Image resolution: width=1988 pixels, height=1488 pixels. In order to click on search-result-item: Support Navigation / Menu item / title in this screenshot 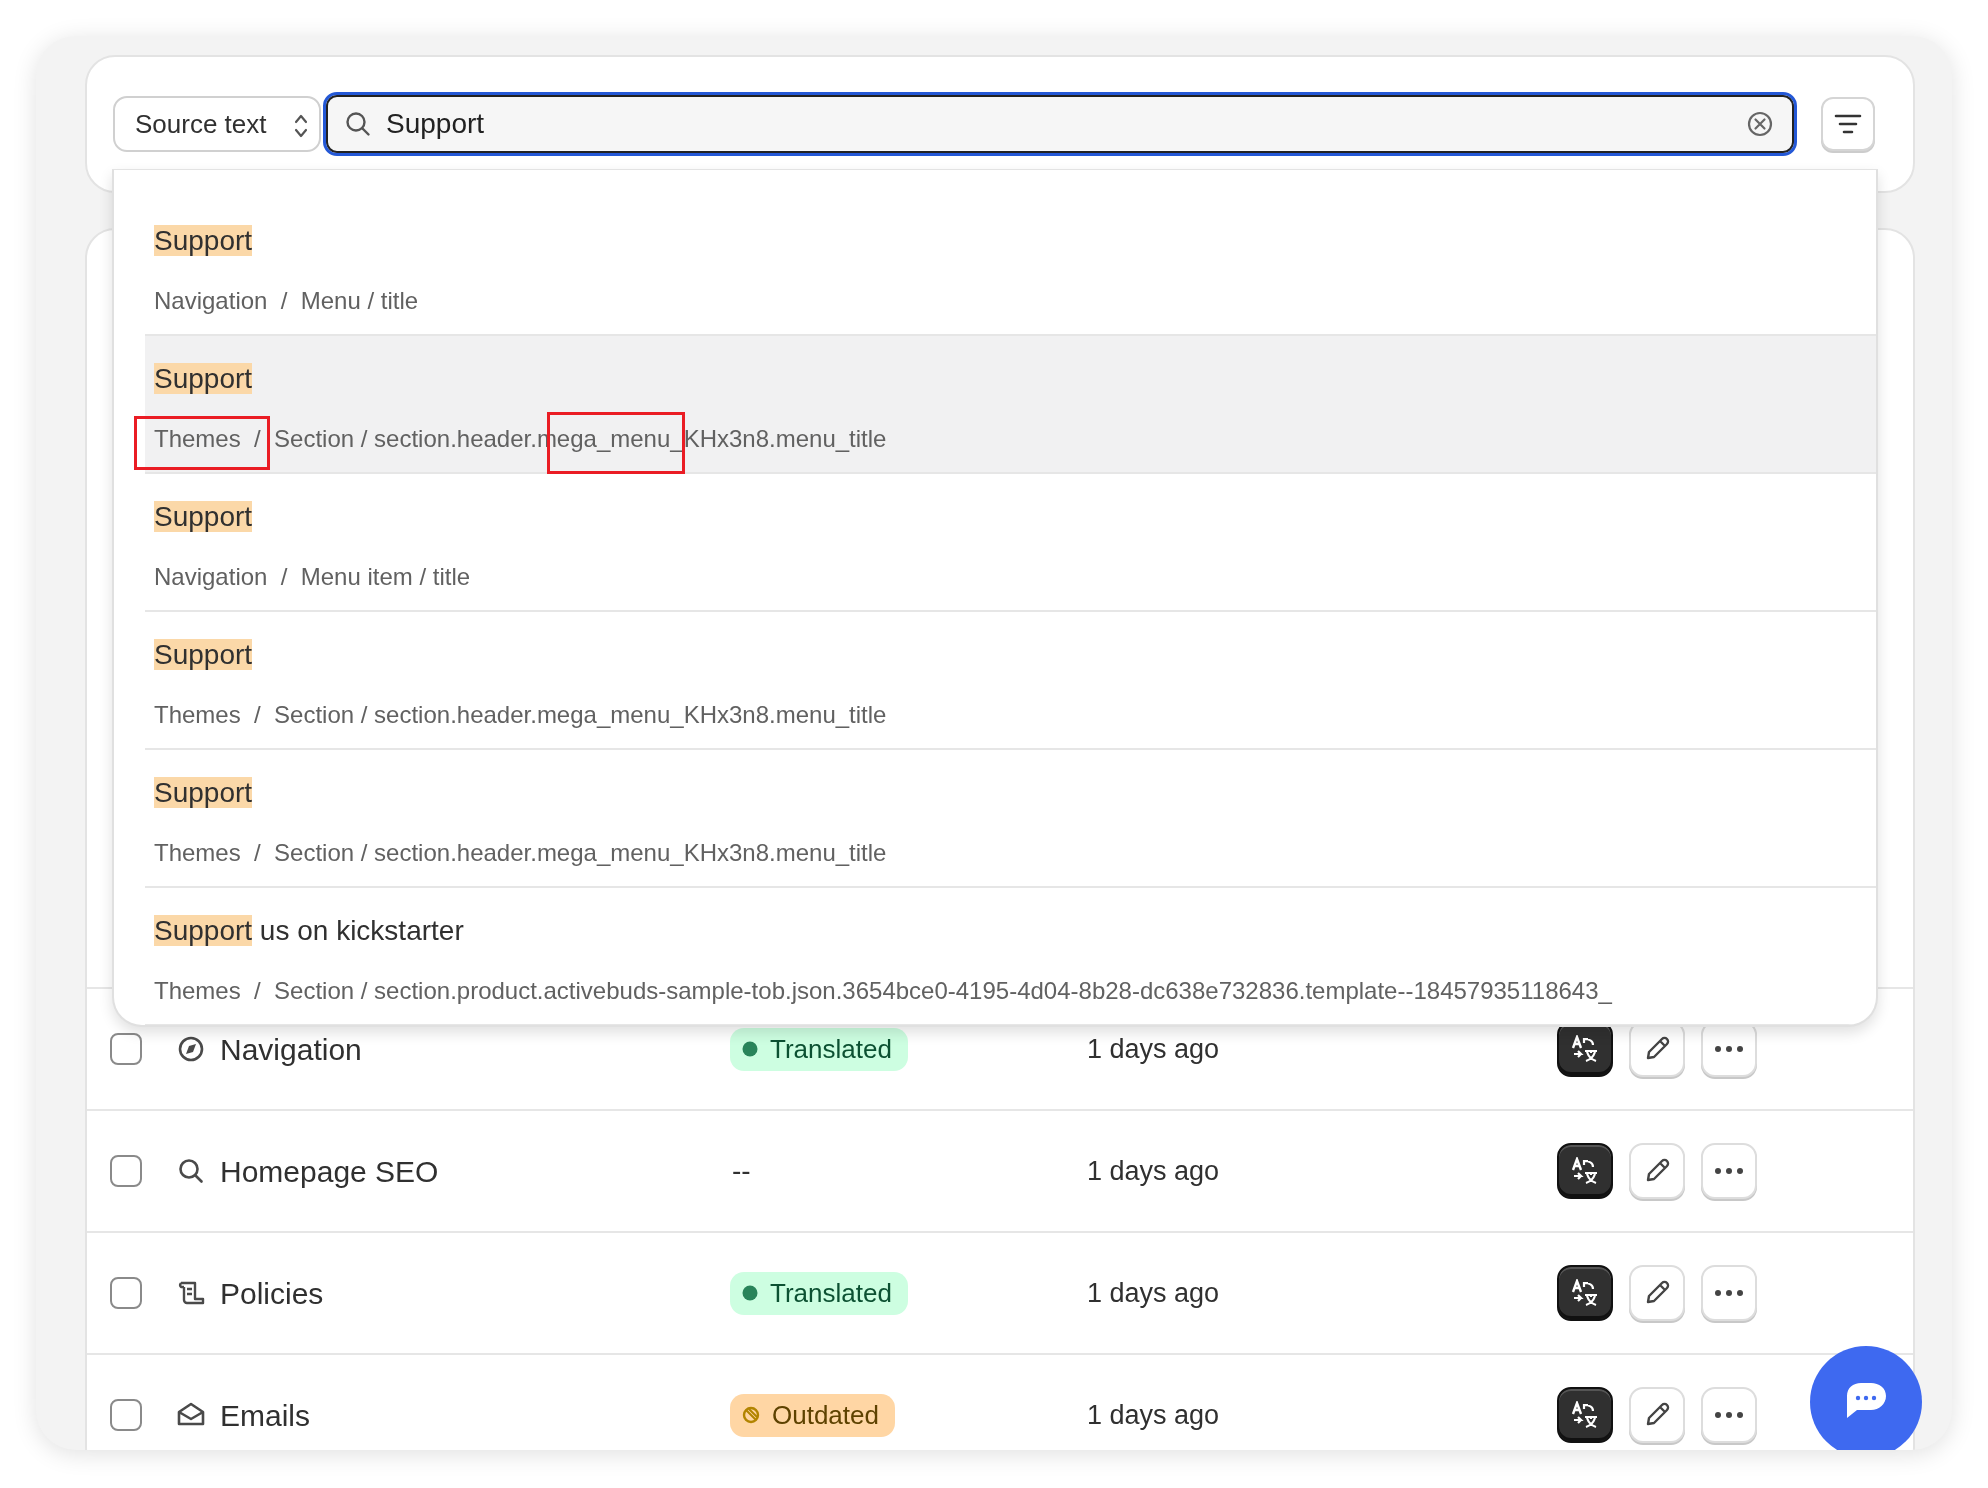, I will do `click(1010, 543)`.